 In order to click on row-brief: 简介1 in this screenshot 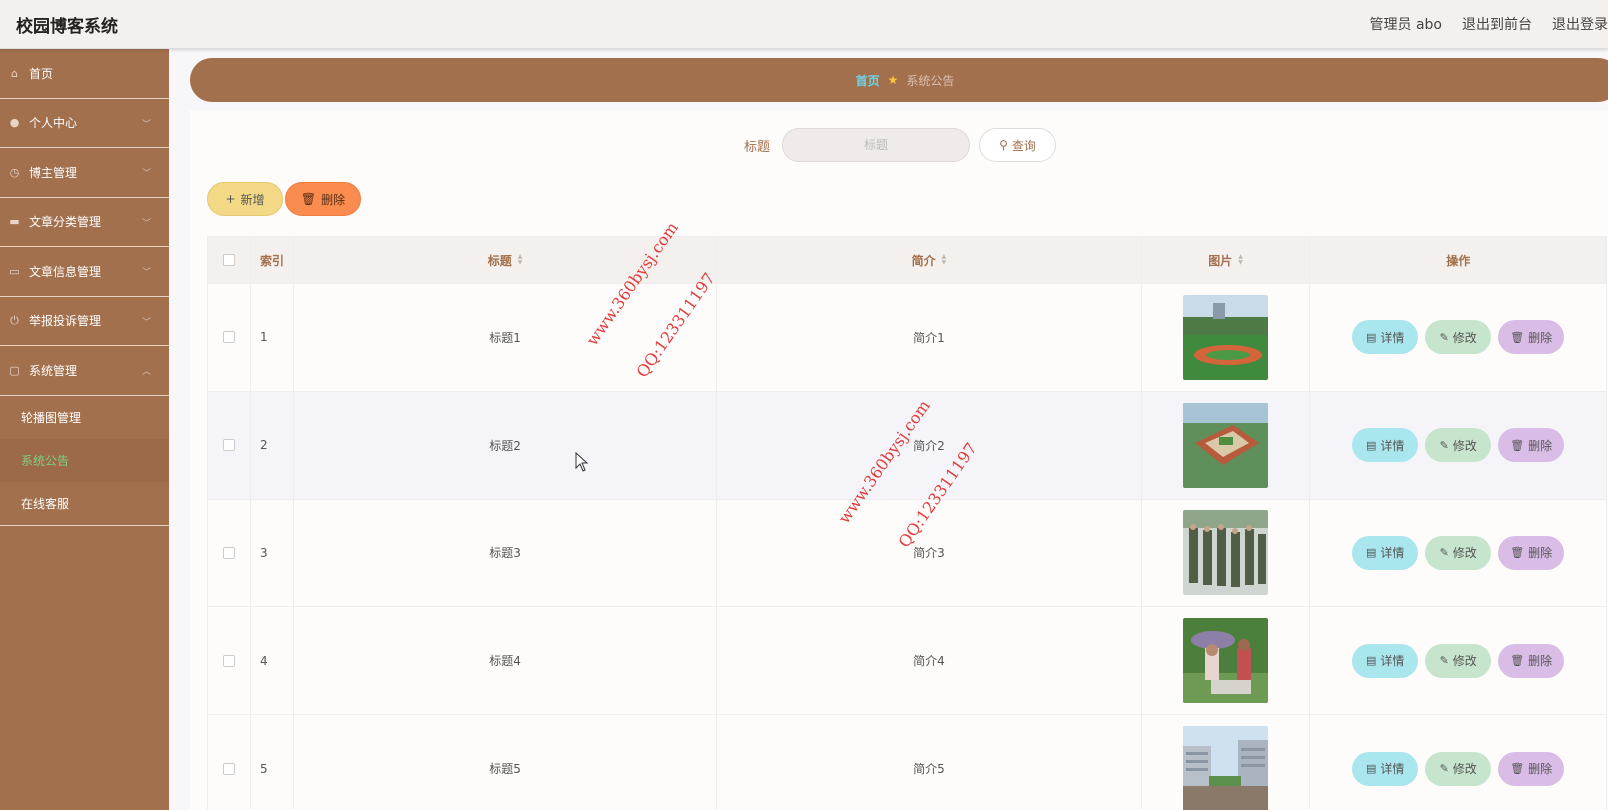, I will do `click(929, 337)`.